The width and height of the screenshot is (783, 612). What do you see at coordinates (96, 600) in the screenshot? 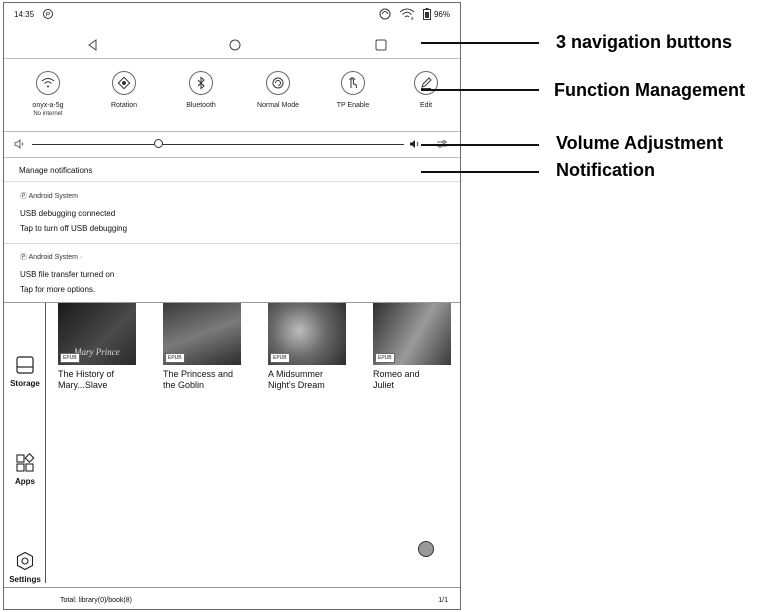
I see `library-total: Total: library(0)/book(8)` at bounding box center [96, 600].